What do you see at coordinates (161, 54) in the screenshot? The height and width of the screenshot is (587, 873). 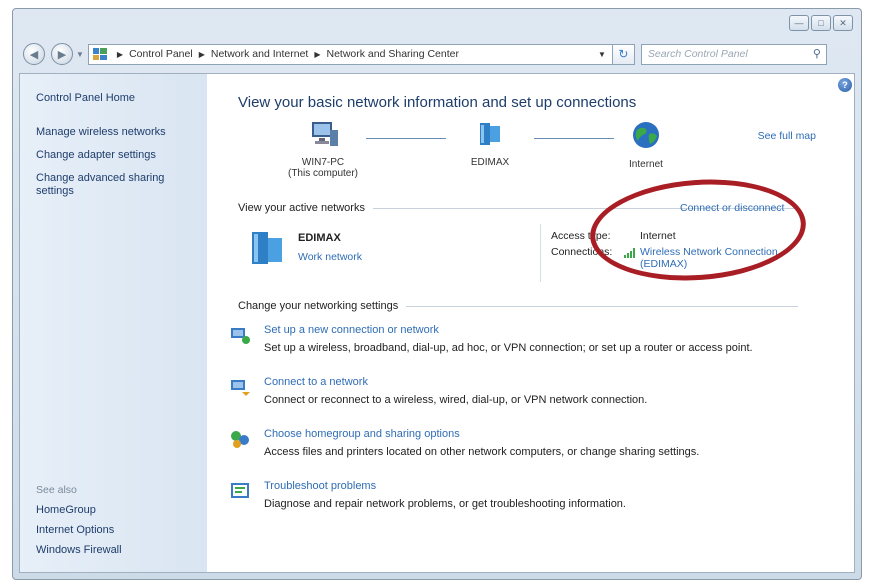 I see `breadcrumb-control-panel: Control Panel` at bounding box center [161, 54].